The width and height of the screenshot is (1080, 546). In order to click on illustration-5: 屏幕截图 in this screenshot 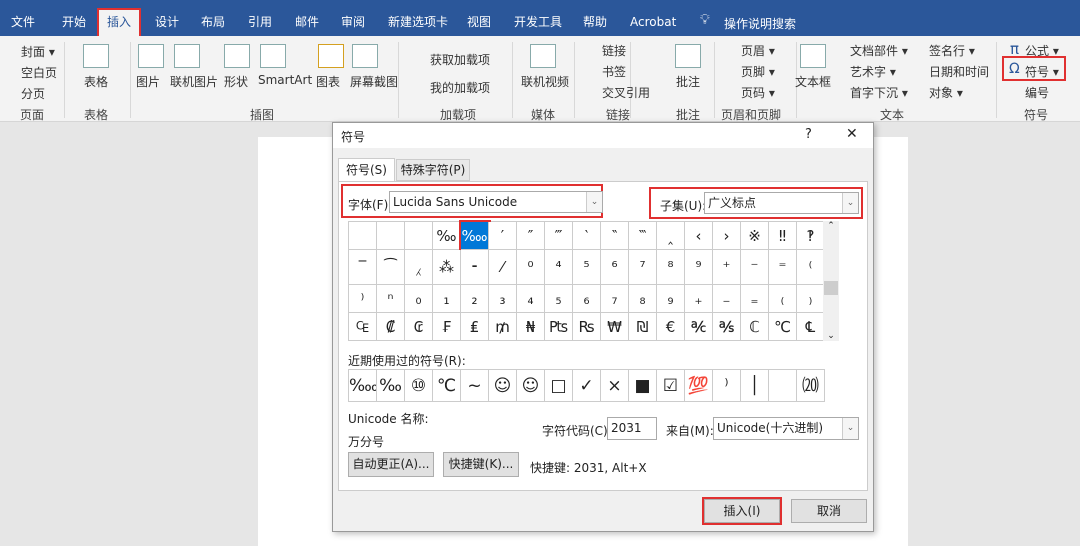, I will do `click(374, 81)`.